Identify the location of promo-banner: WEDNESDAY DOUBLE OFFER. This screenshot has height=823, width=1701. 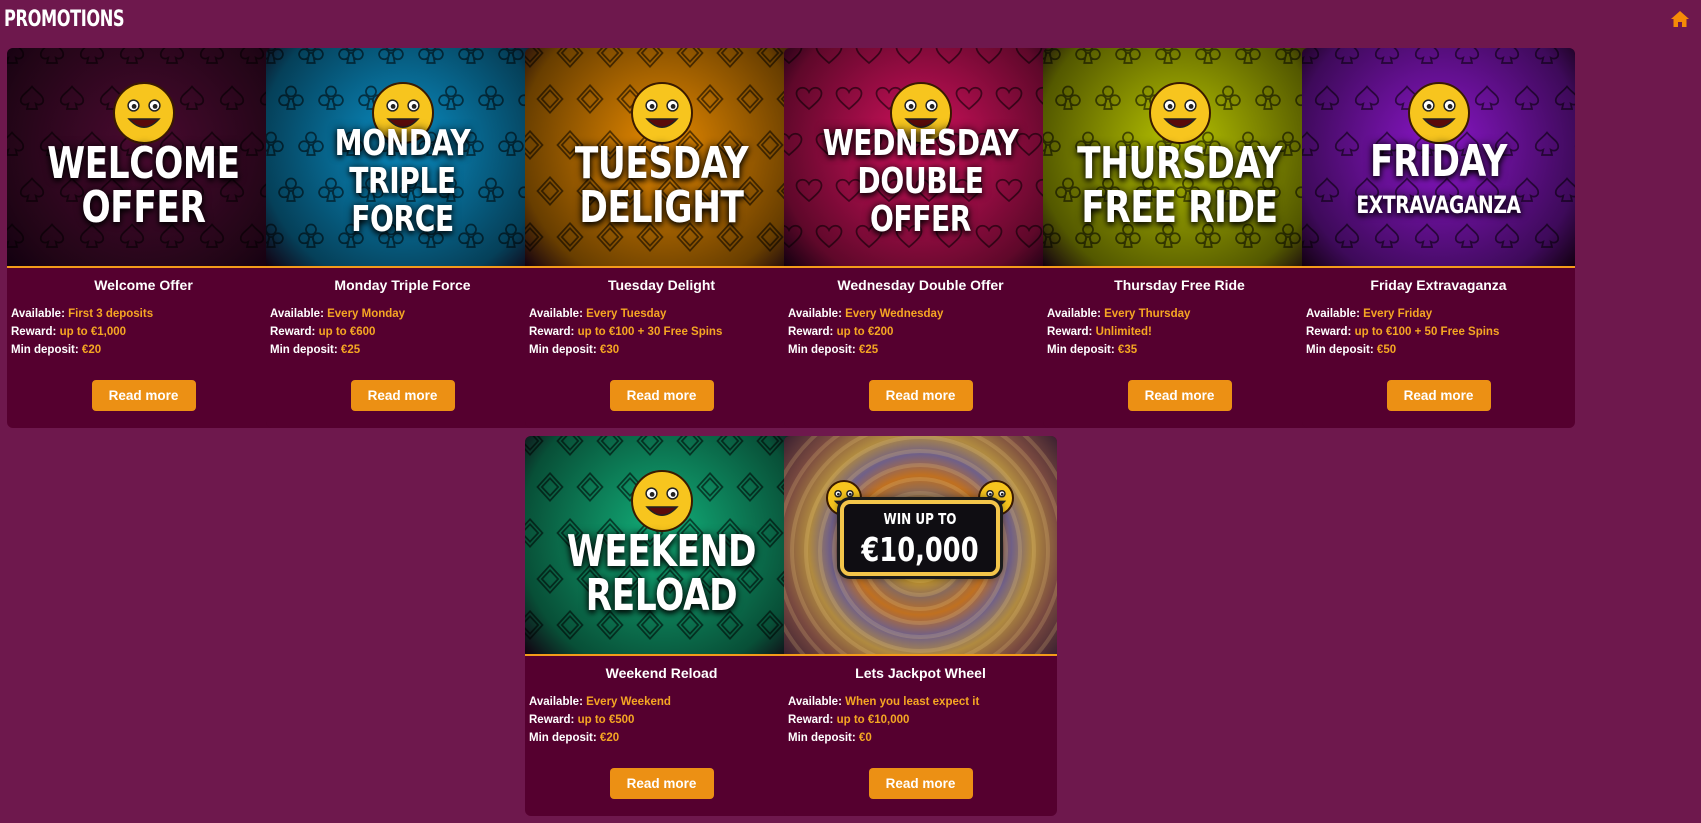
(920, 158).